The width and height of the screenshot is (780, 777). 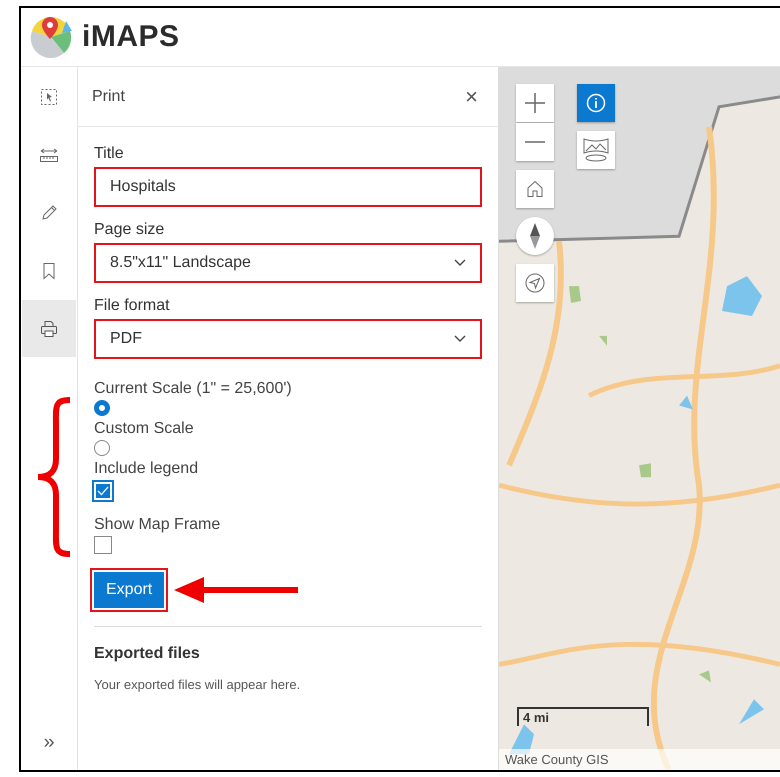 What do you see at coordinates (535, 283) in the screenshot?
I see `locate-button` at bounding box center [535, 283].